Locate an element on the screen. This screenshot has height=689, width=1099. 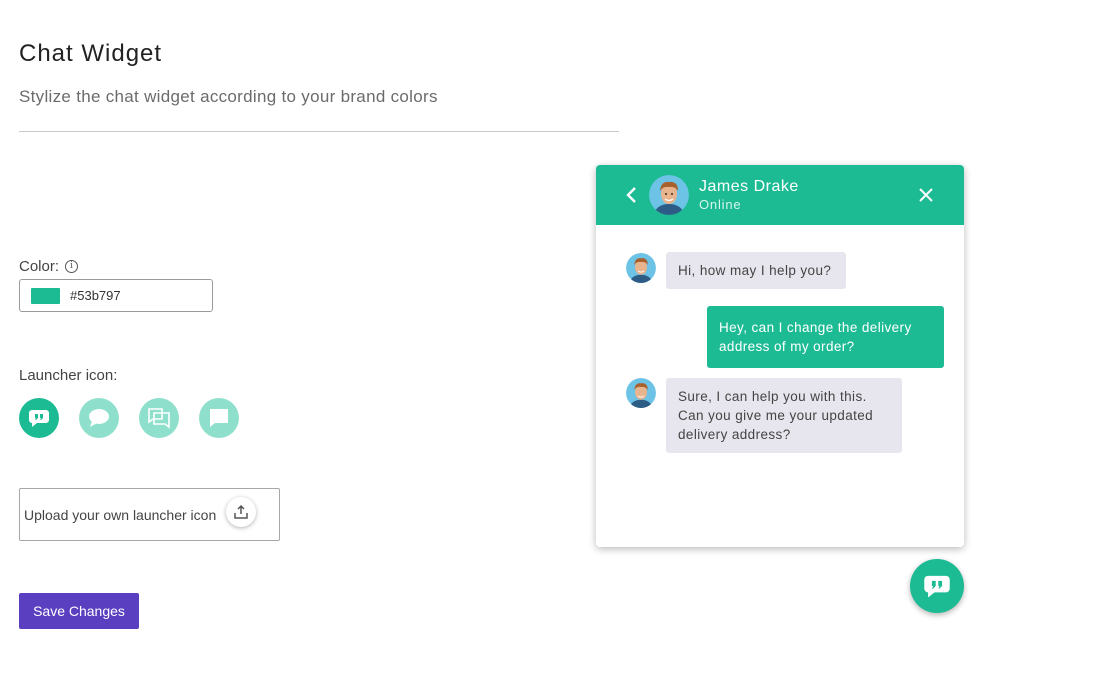
upload-button is located at coordinates (241, 511).